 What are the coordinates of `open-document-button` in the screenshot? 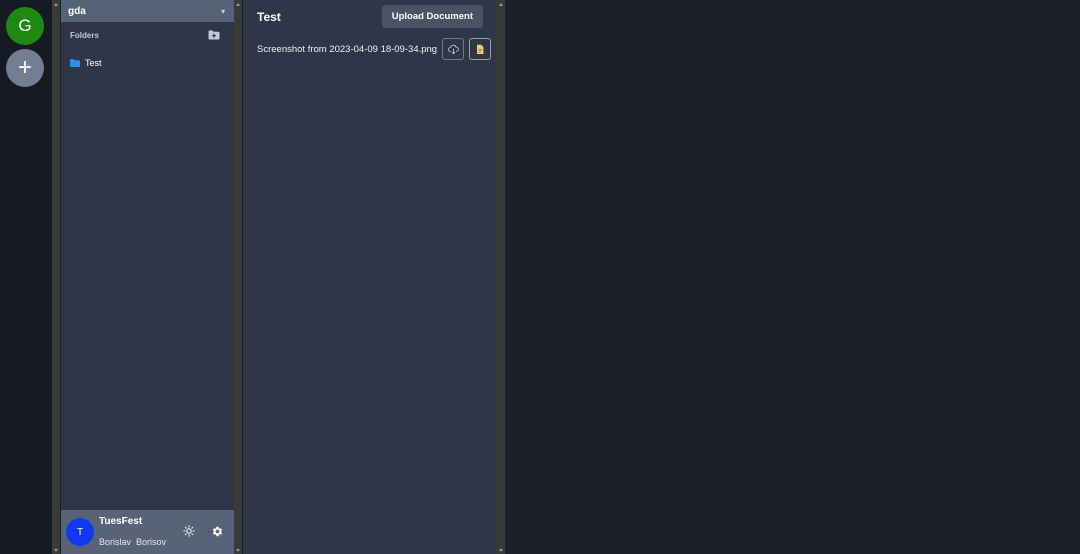 It's located at (480, 49).